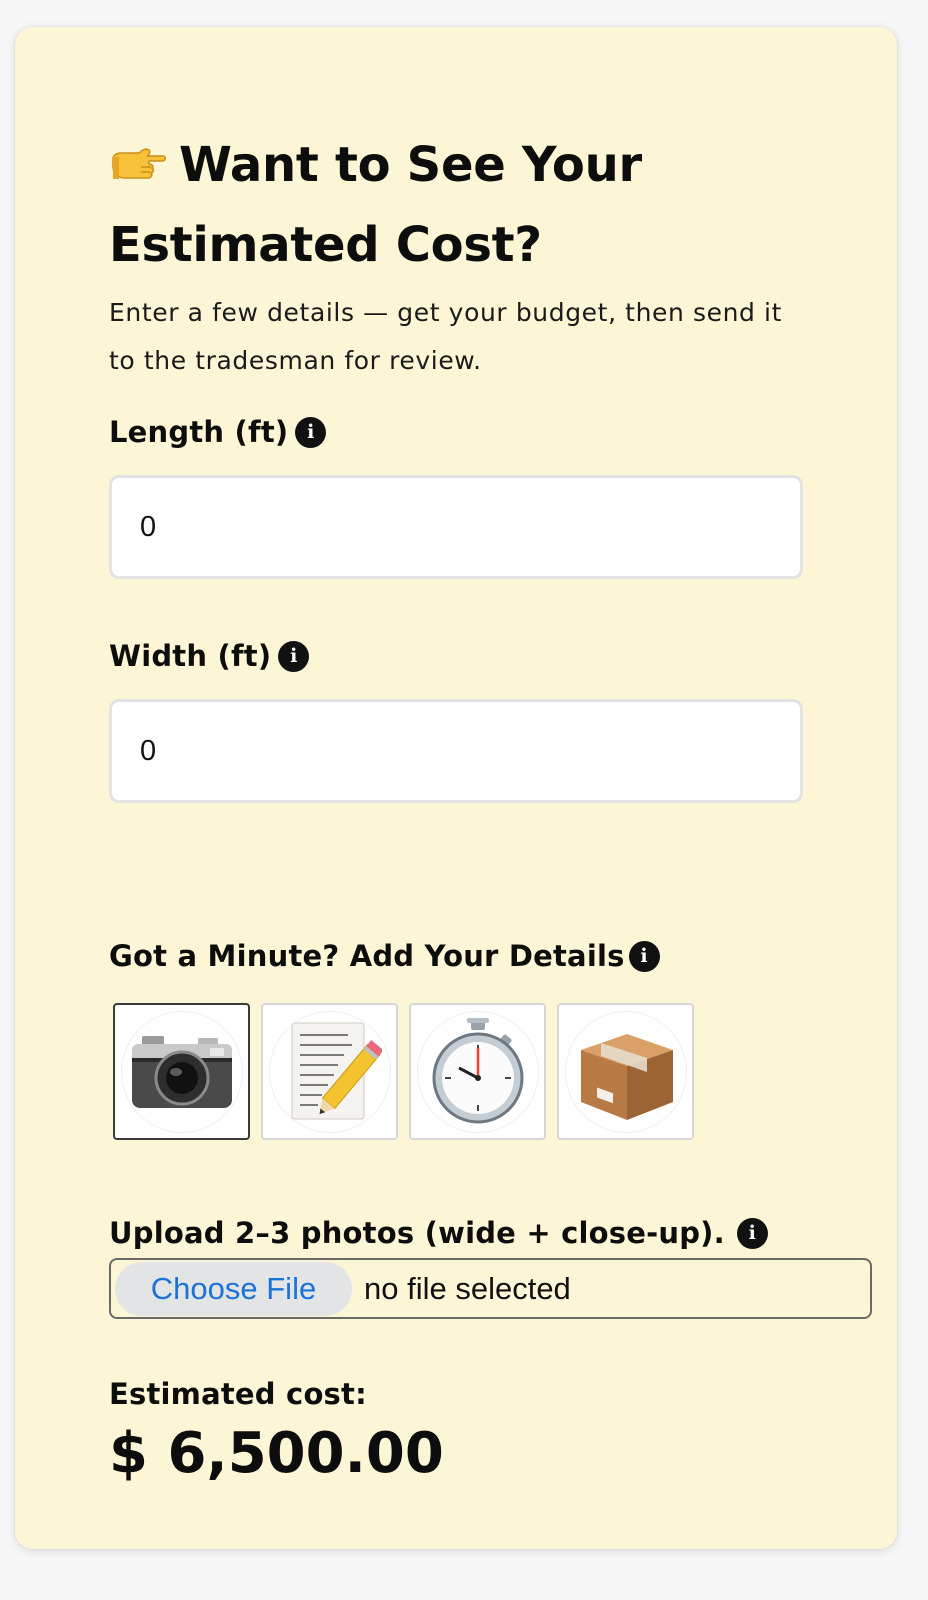 The image size is (928, 1600). I want to click on length-input, so click(456, 527).